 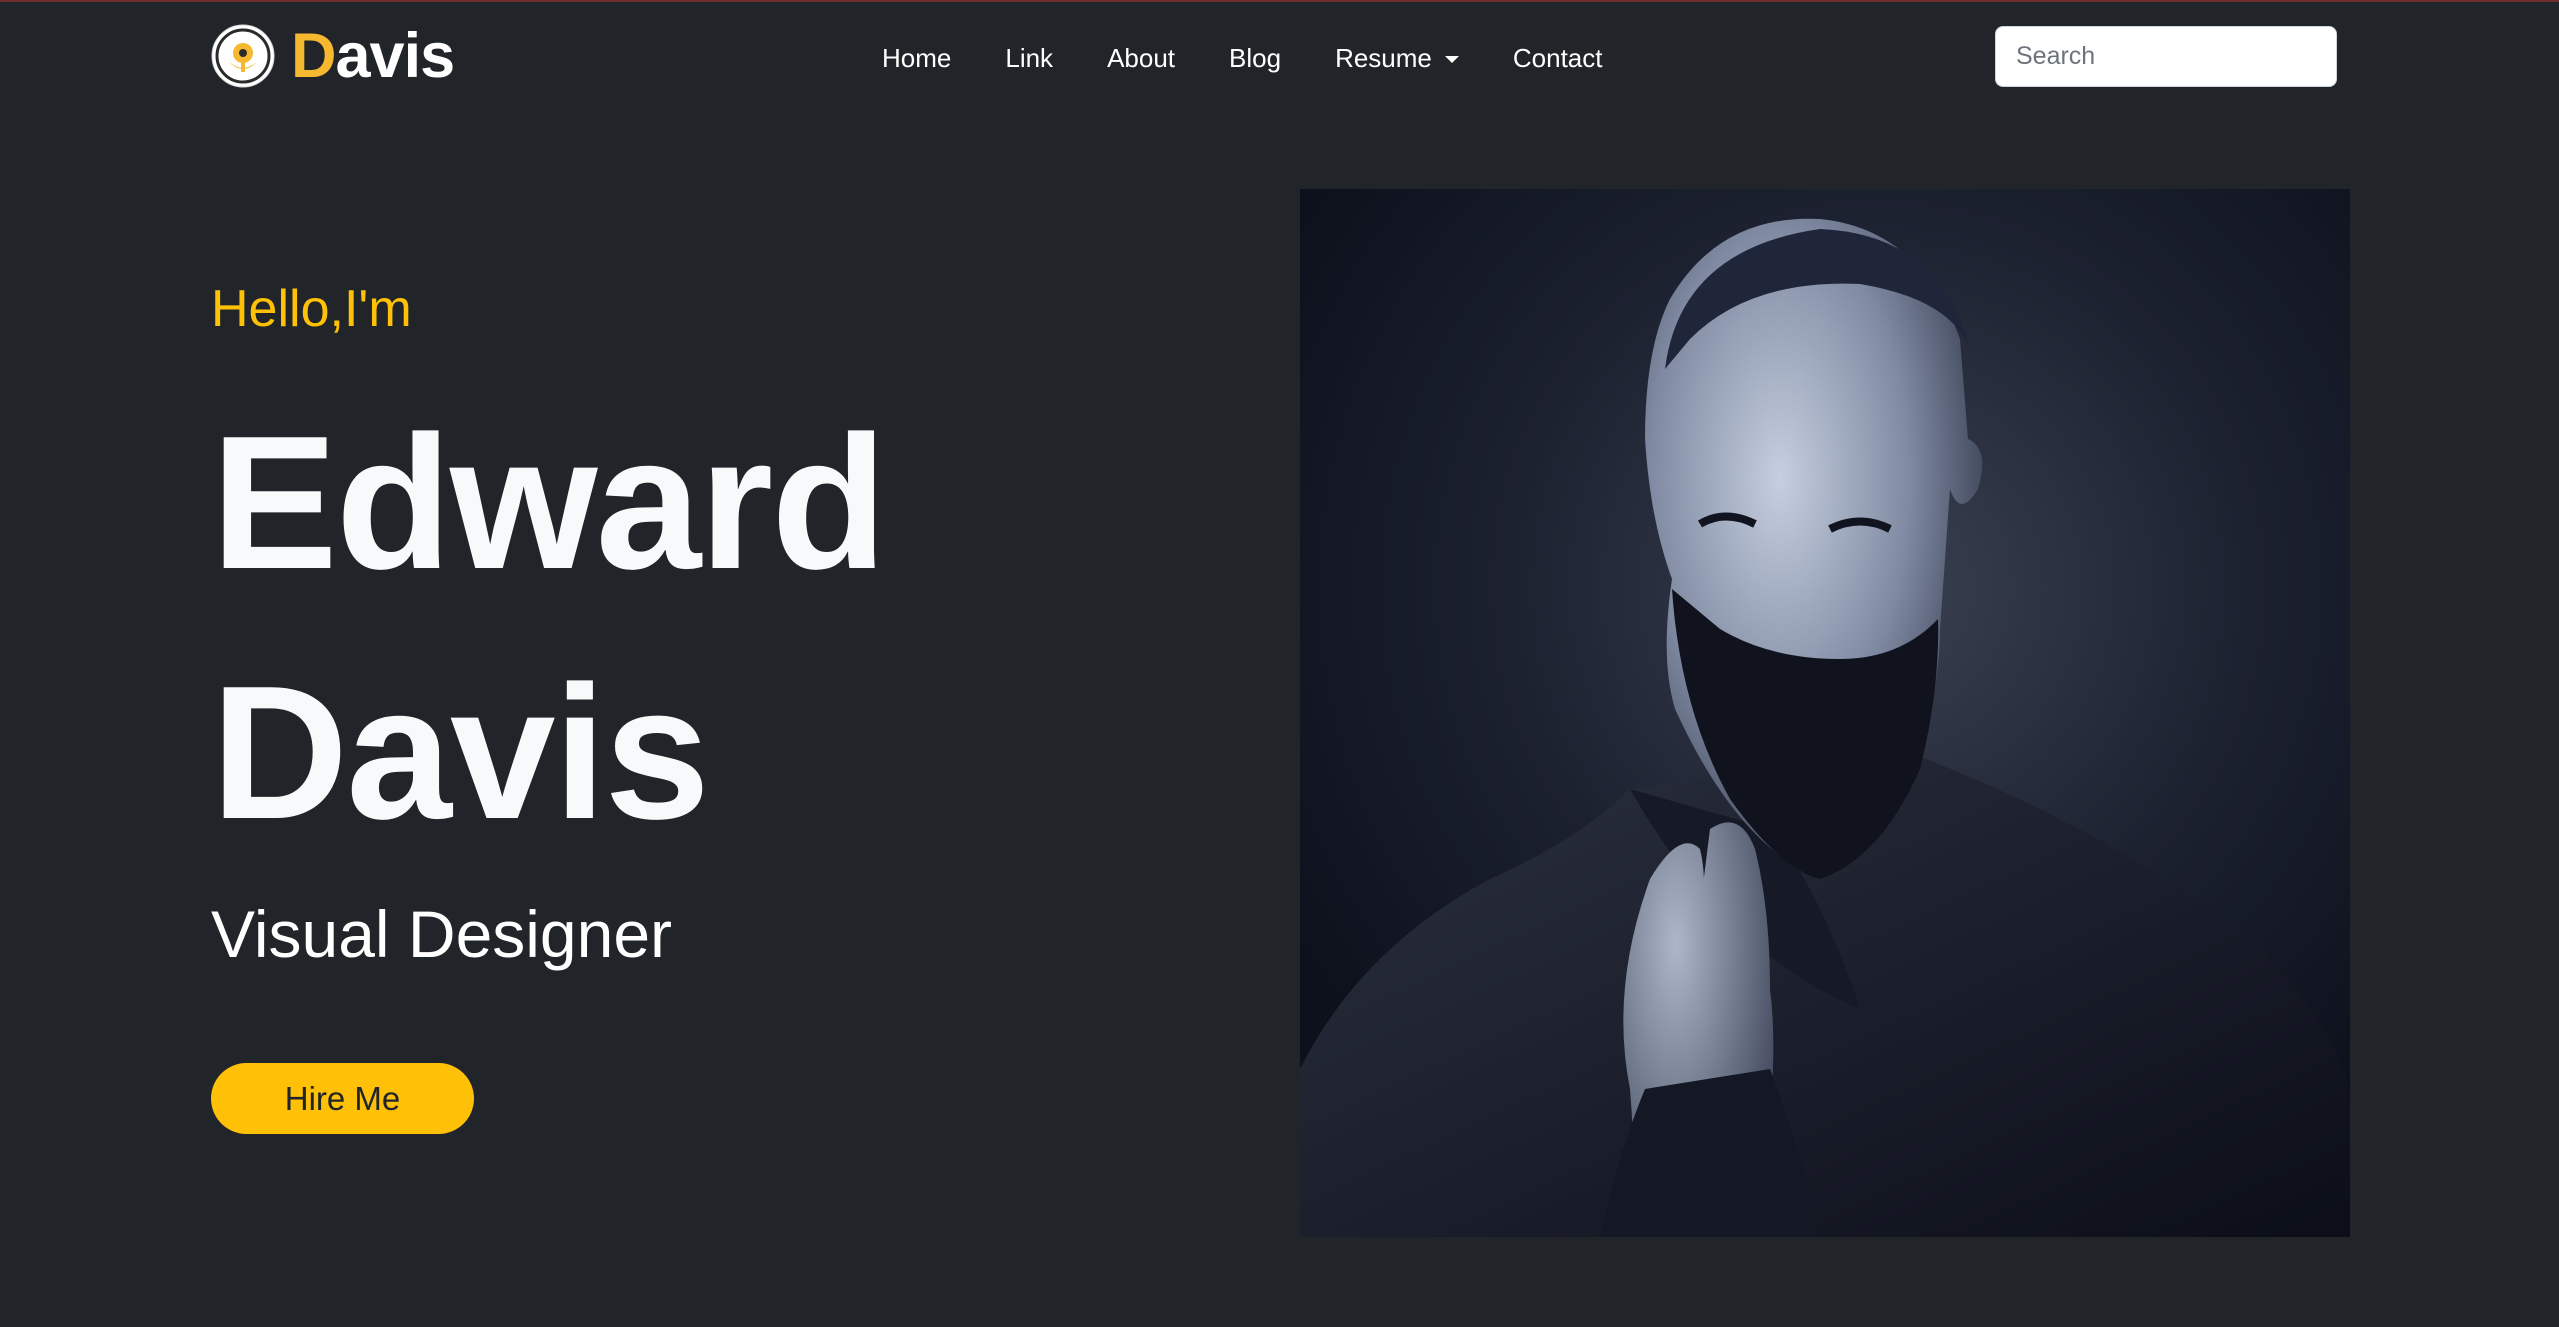 I want to click on nav-resume-dropdown: Resume, so click(x=1397, y=58).